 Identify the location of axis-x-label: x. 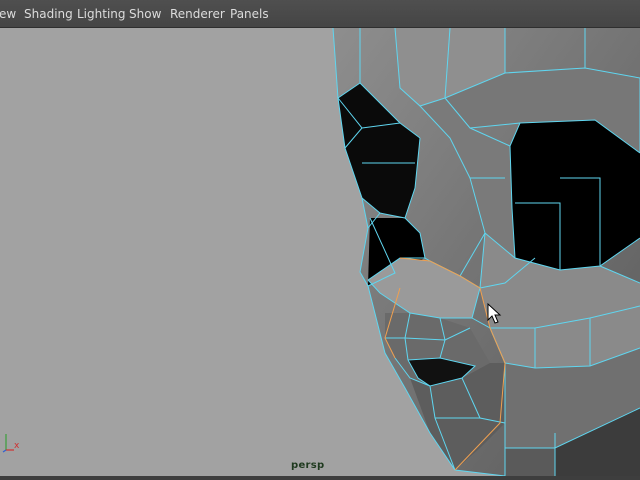
(17, 446).